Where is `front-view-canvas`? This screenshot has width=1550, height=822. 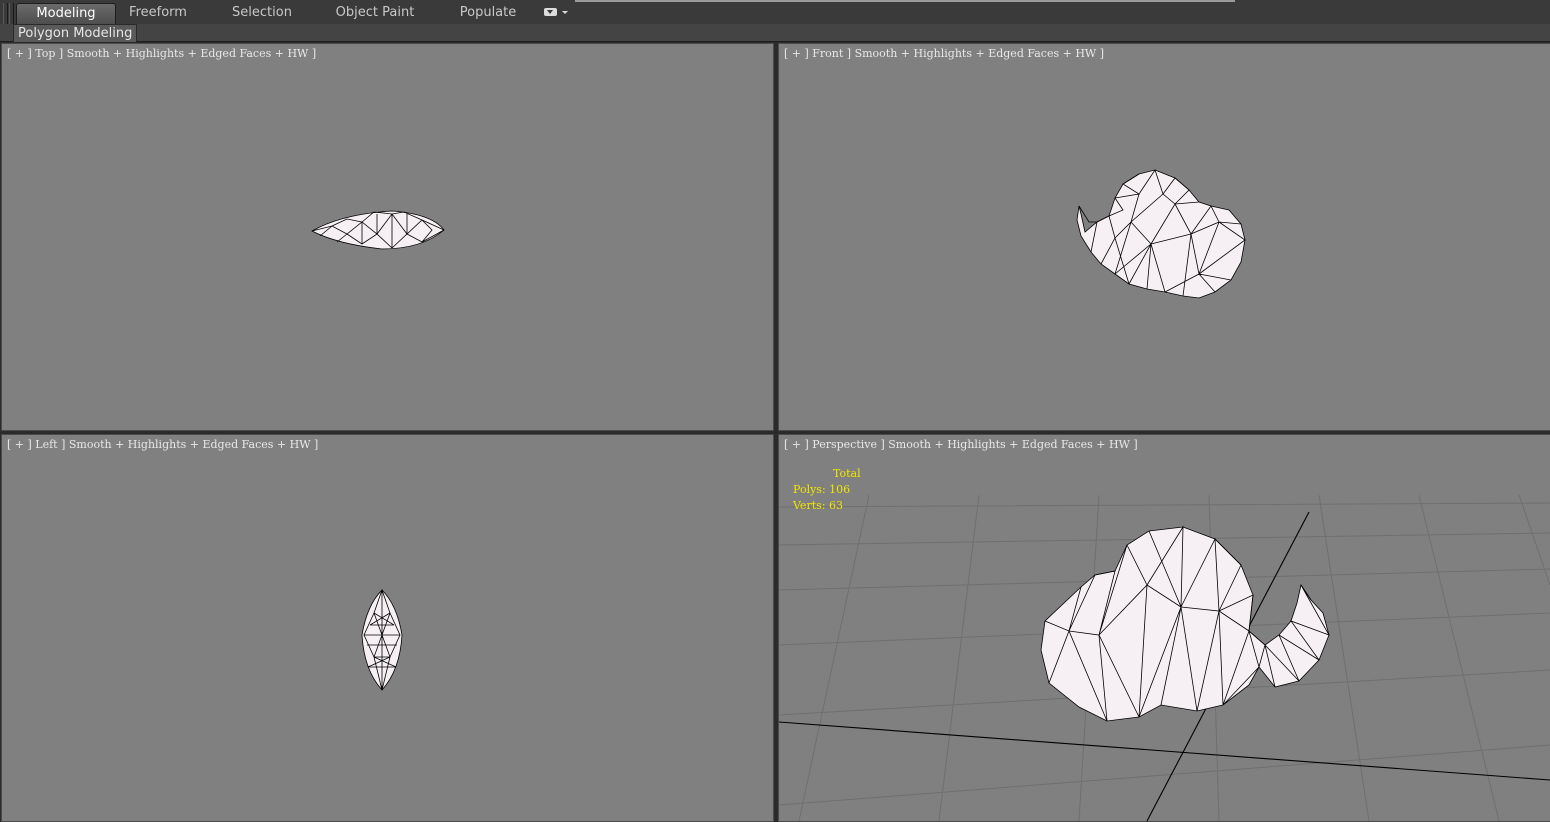 front-view-canvas is located at coordinates (1161, 234).